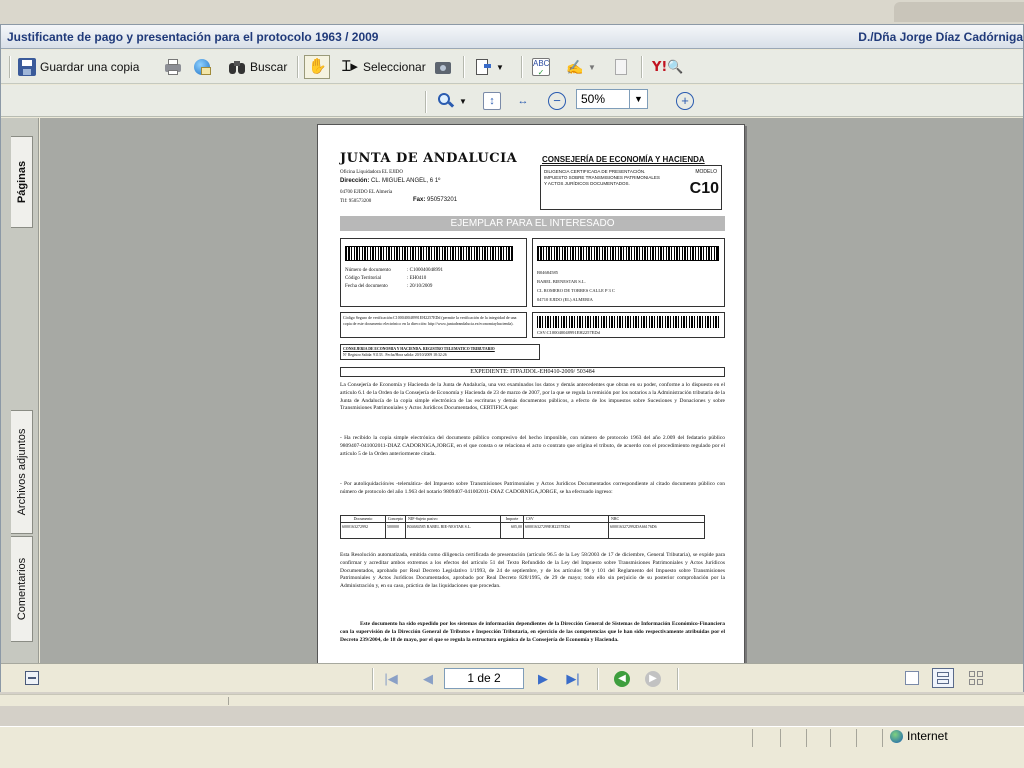 The width and height of the screenshot is (1024, 768). Describe the element at coordinates (257, 67) in the screenshot. I see `search-button: Buscar` at that location.